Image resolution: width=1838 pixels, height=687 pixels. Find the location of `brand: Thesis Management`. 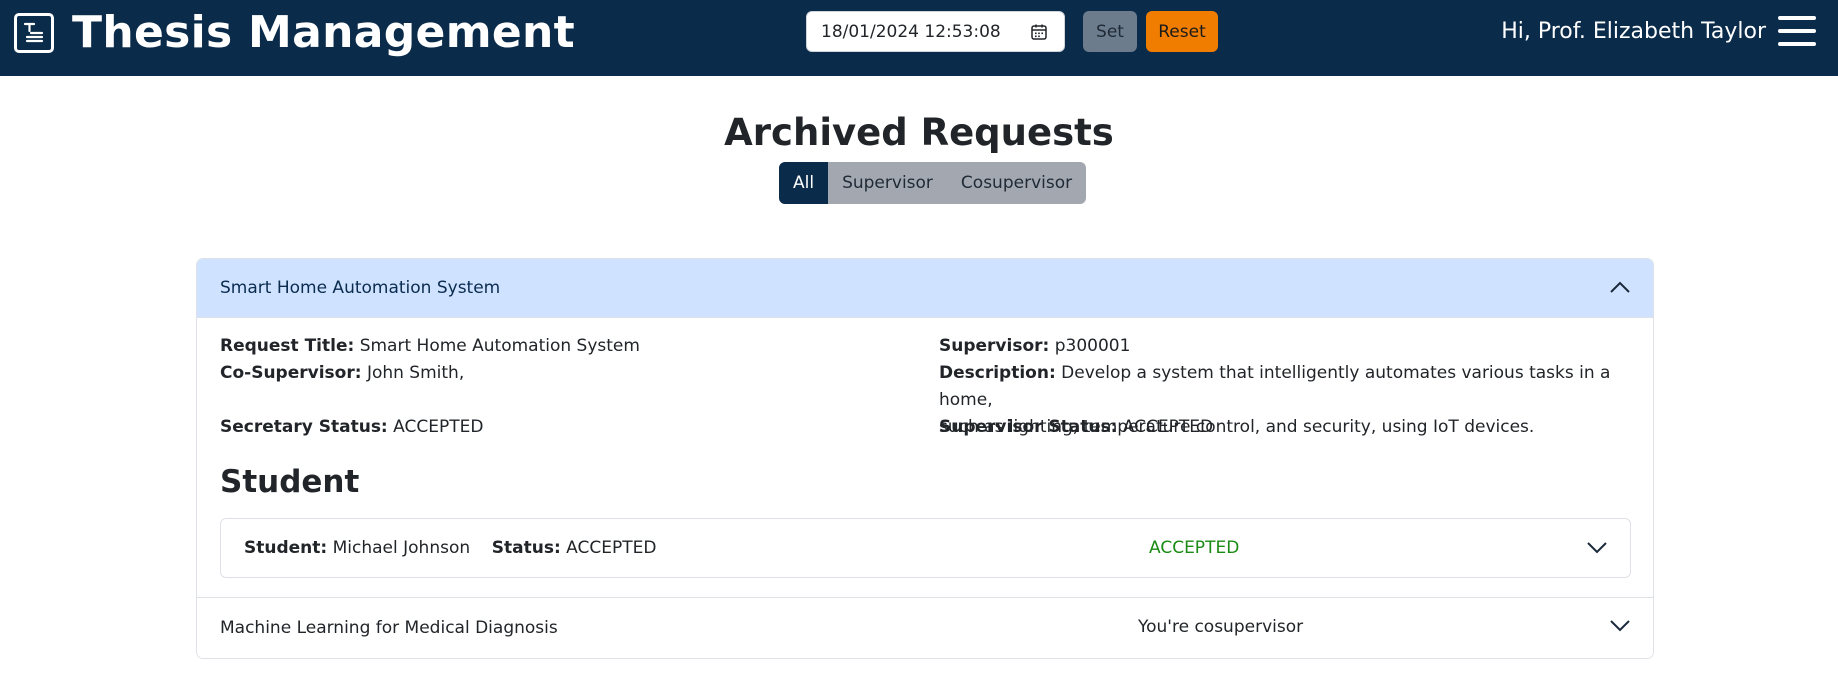

brand: Thesis Management is located at coordinates (294, 33).